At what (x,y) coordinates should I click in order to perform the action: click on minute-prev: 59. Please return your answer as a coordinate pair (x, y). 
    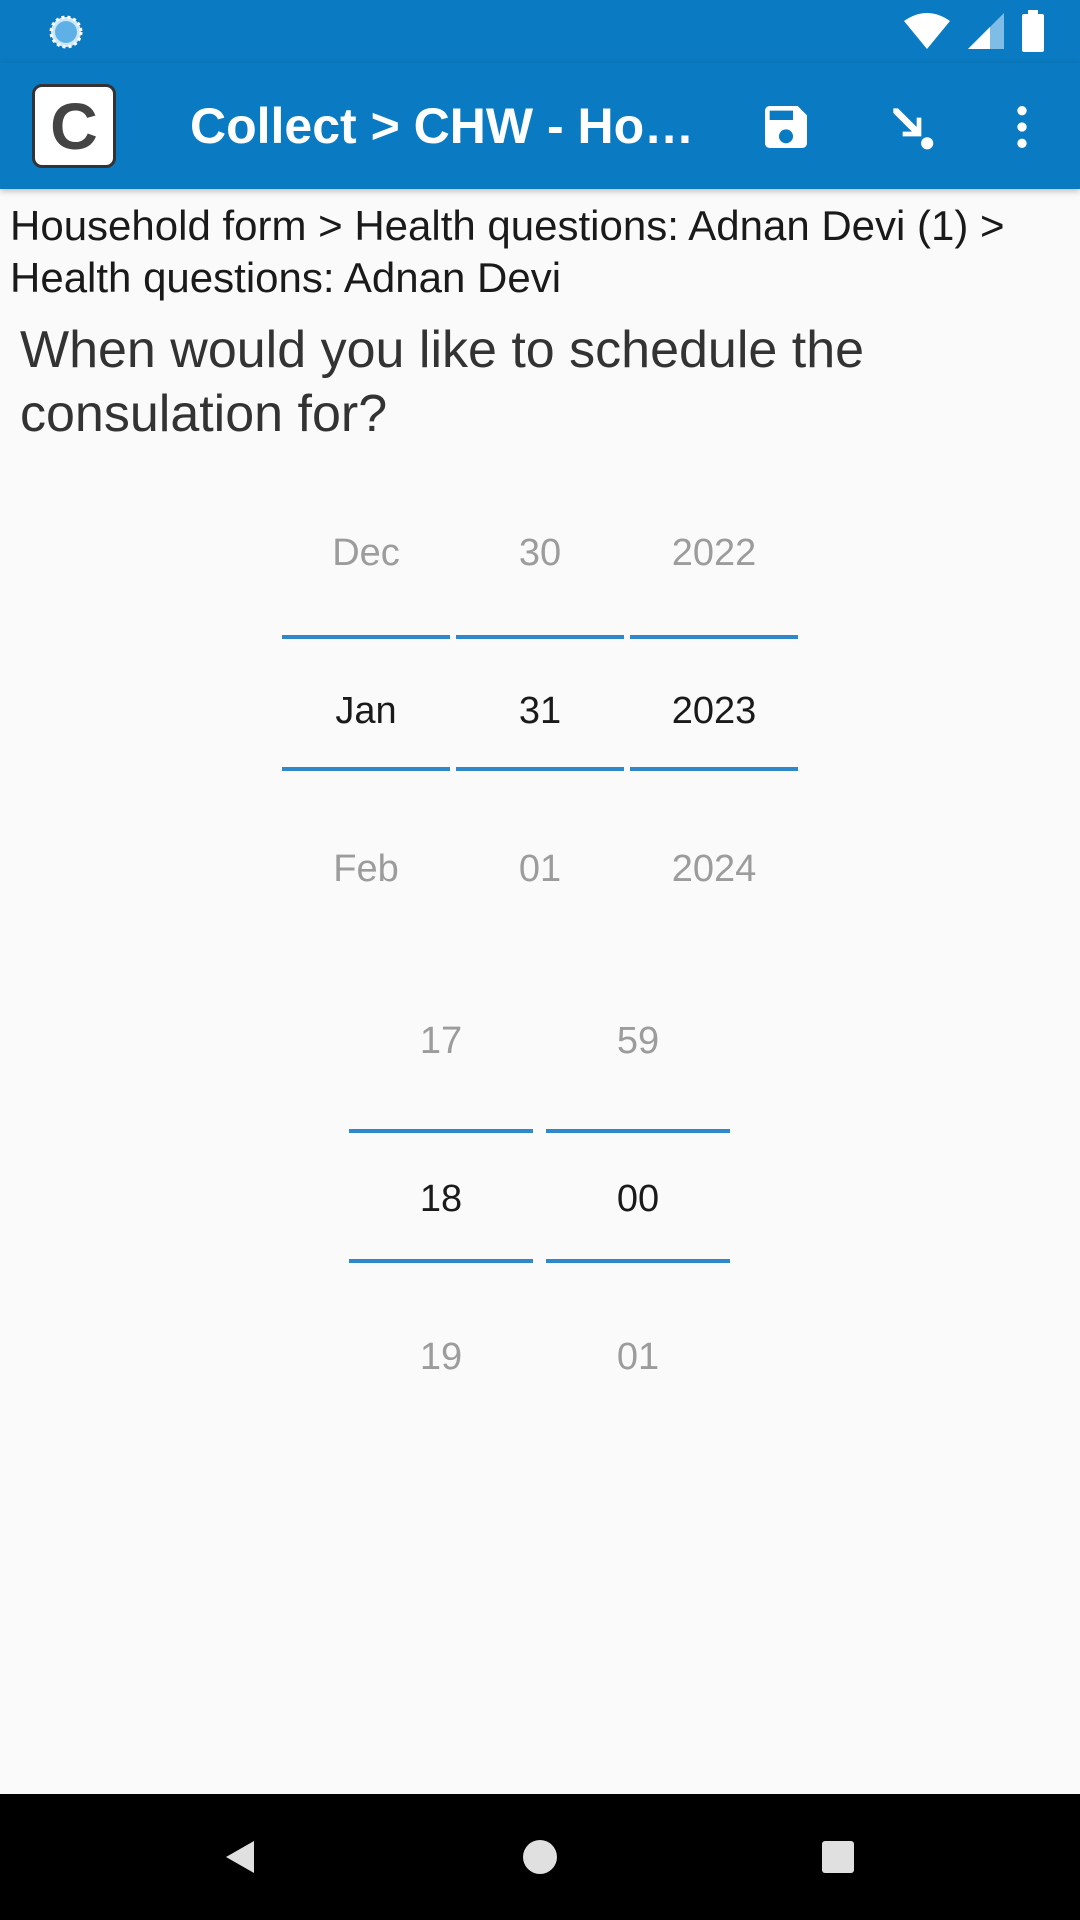
    Looking at the image, I should click on (638, 1041).